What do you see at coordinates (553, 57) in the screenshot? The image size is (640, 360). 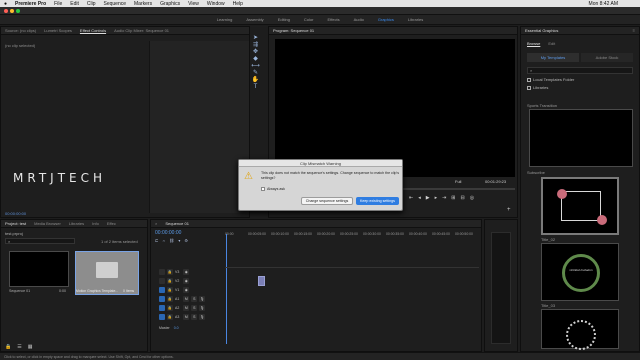 I see `my-templates-button: My Templates` at bounding box center [553, 57].